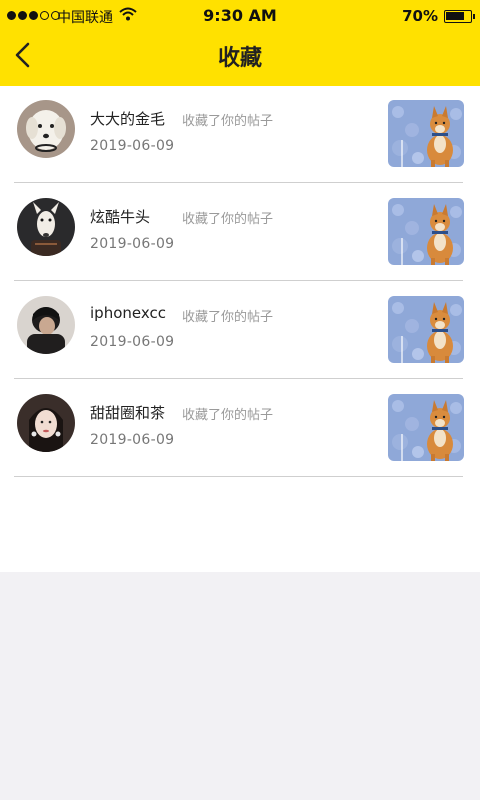 This screenshot has width=480, height=800. Describe the element at coordinates (240, 233) in the screenshot. I see `list-item: 炫酷牛头 收藏了你的帖子 2019-06-09` at that location.